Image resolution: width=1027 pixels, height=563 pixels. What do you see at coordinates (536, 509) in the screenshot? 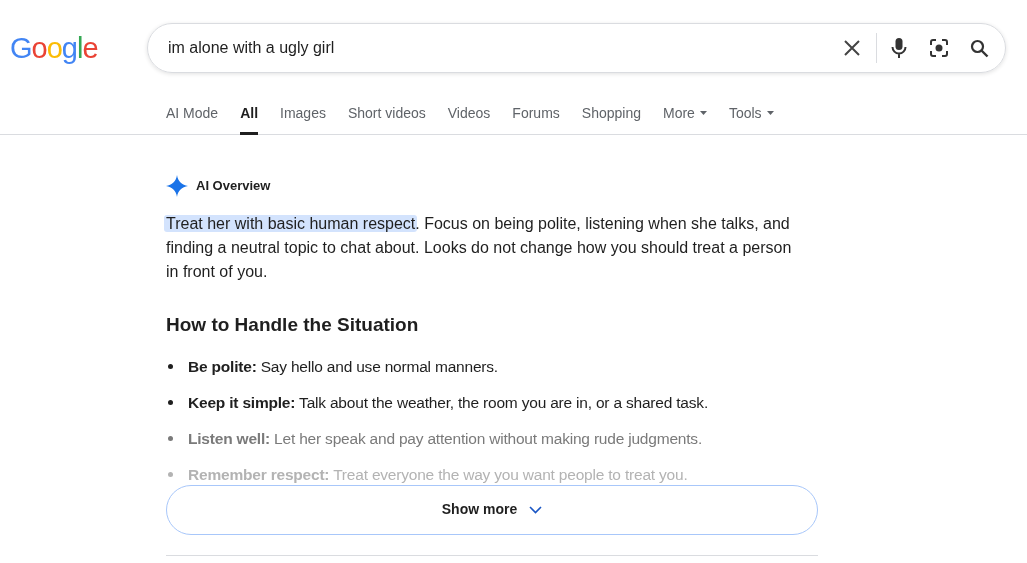
I see `chevron-down-icon` at bounding box center [536, 509].